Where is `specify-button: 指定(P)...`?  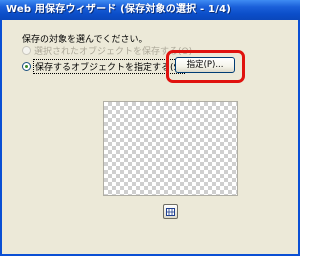
specify-button: 指定(P)... is located at coordinates (205, 65).